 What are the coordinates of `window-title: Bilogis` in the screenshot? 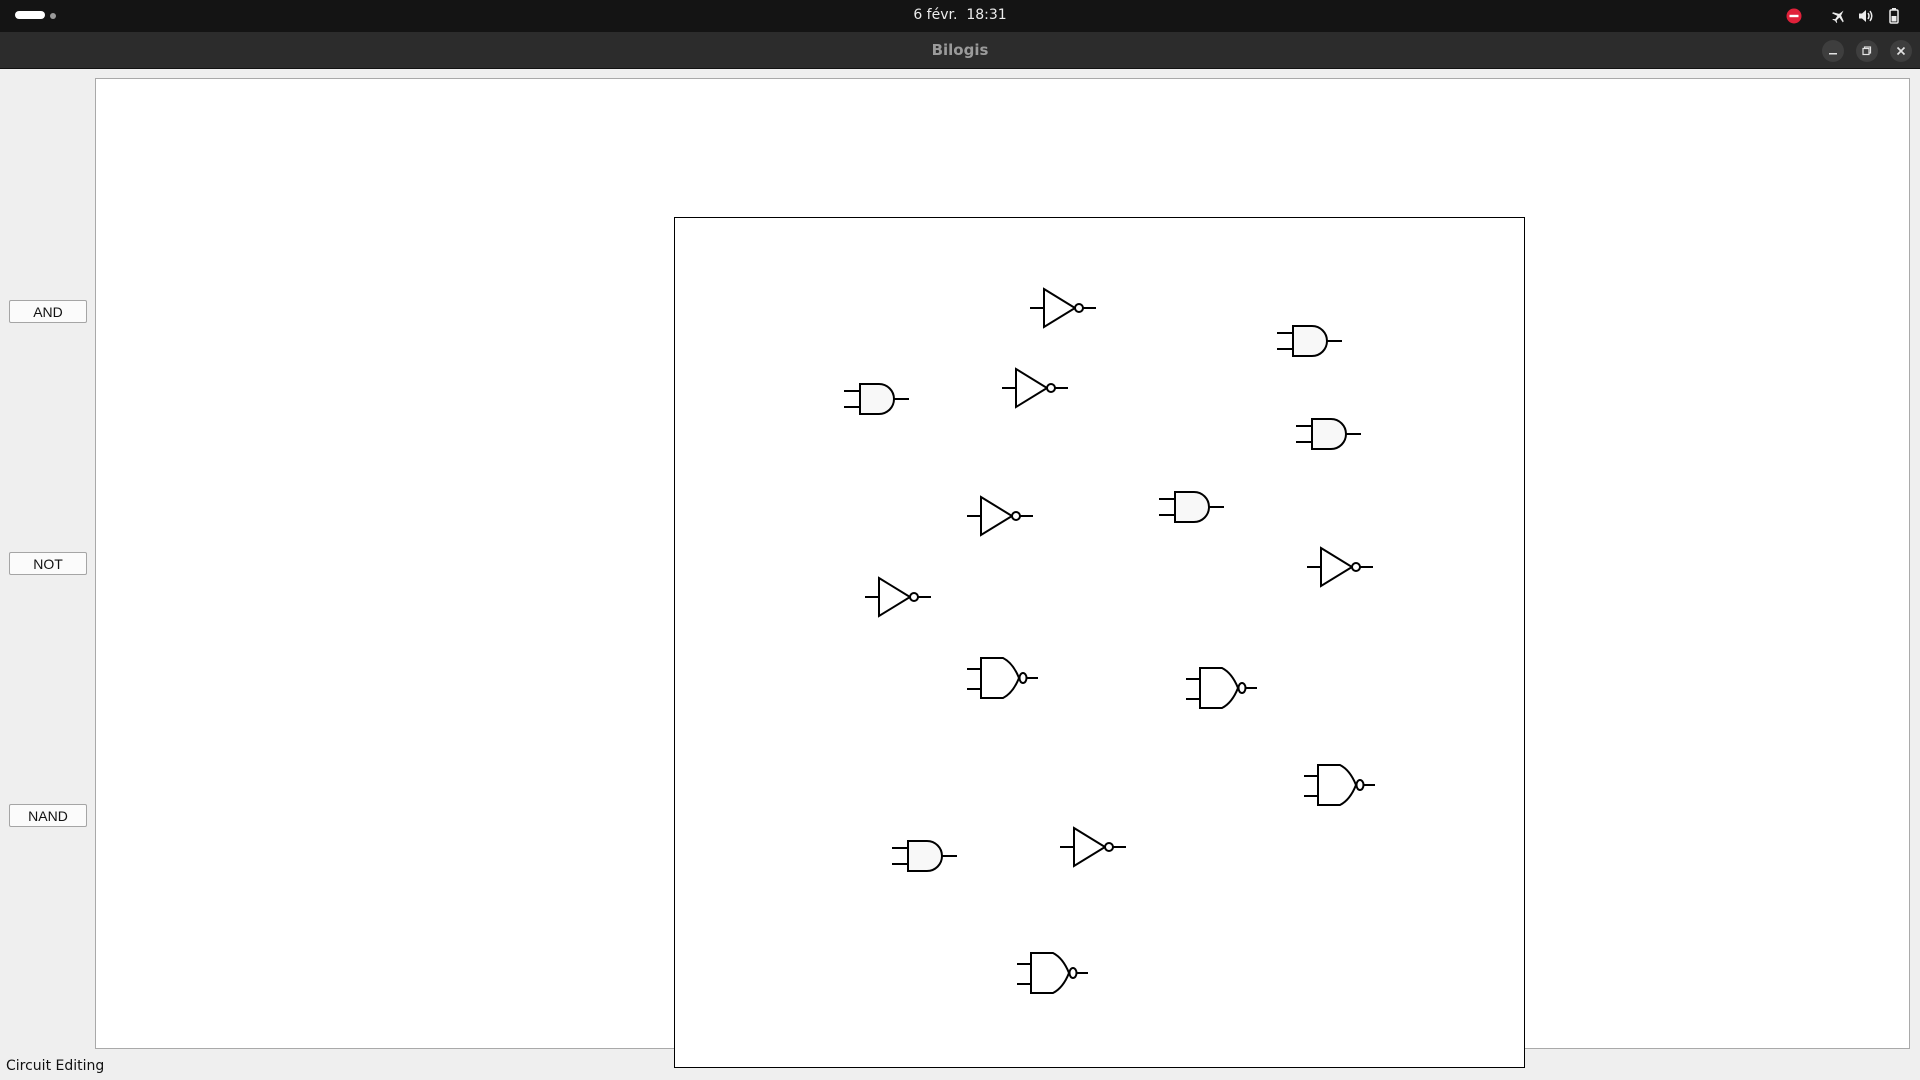 It's located at (960, 50).